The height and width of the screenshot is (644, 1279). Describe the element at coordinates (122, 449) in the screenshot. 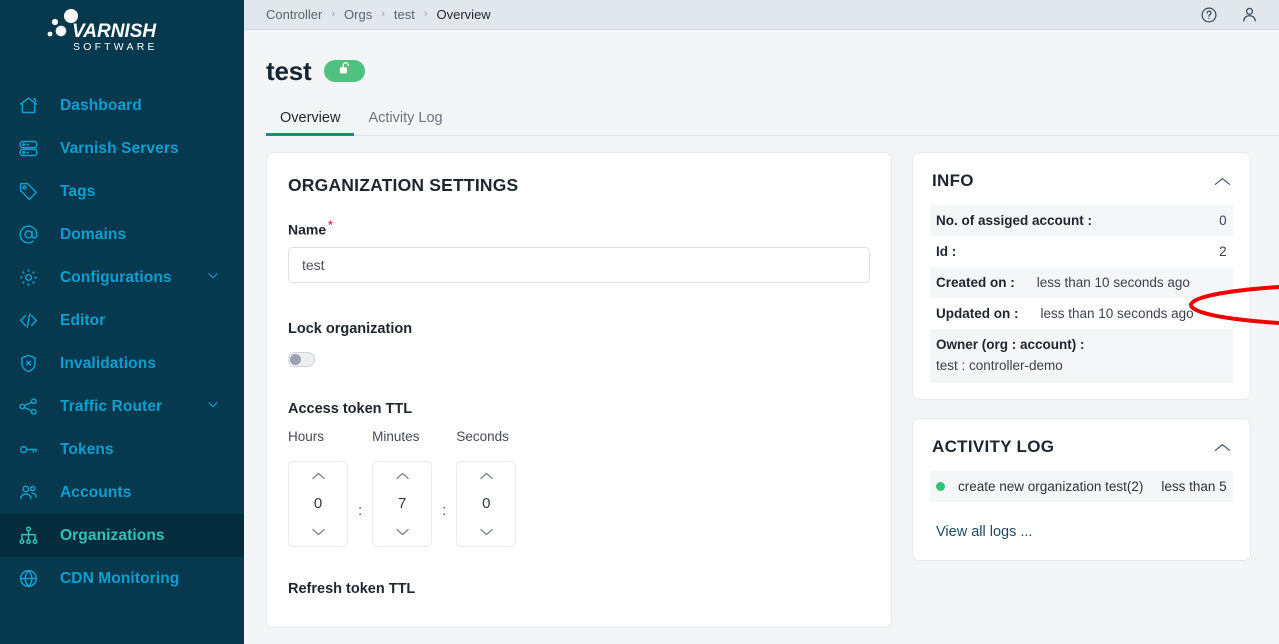

I see `sidebar-item-tokens: Tokens` at that location.